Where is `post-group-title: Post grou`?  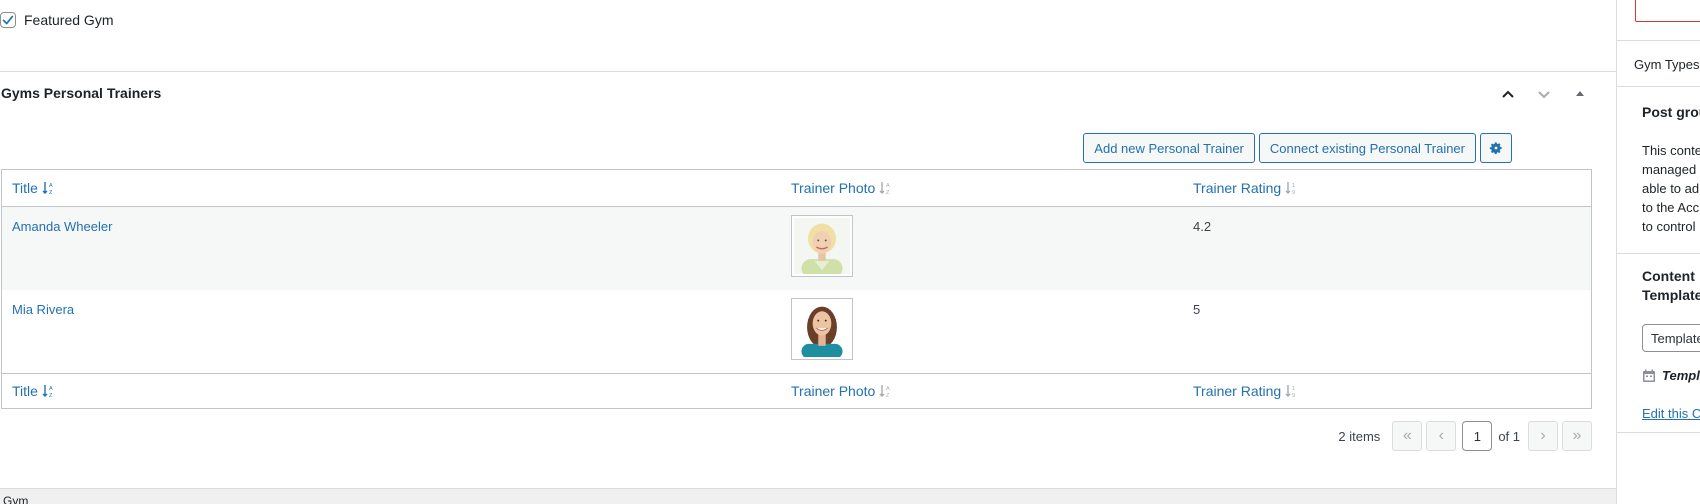
post-group-title: Post grou is located at coordinates (1671, 112).